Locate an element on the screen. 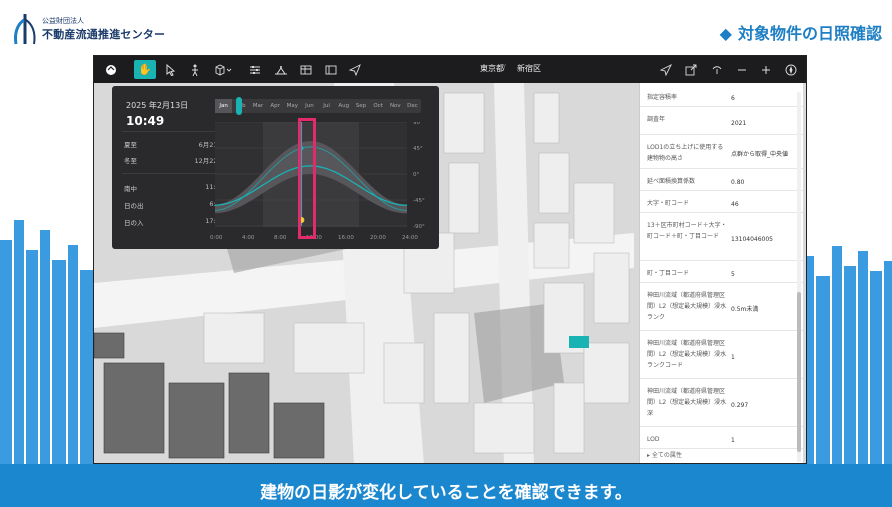 The height and width of the screenshot is (507, 892). attribute-value: 0.297 is located at coordinates (740, 405).